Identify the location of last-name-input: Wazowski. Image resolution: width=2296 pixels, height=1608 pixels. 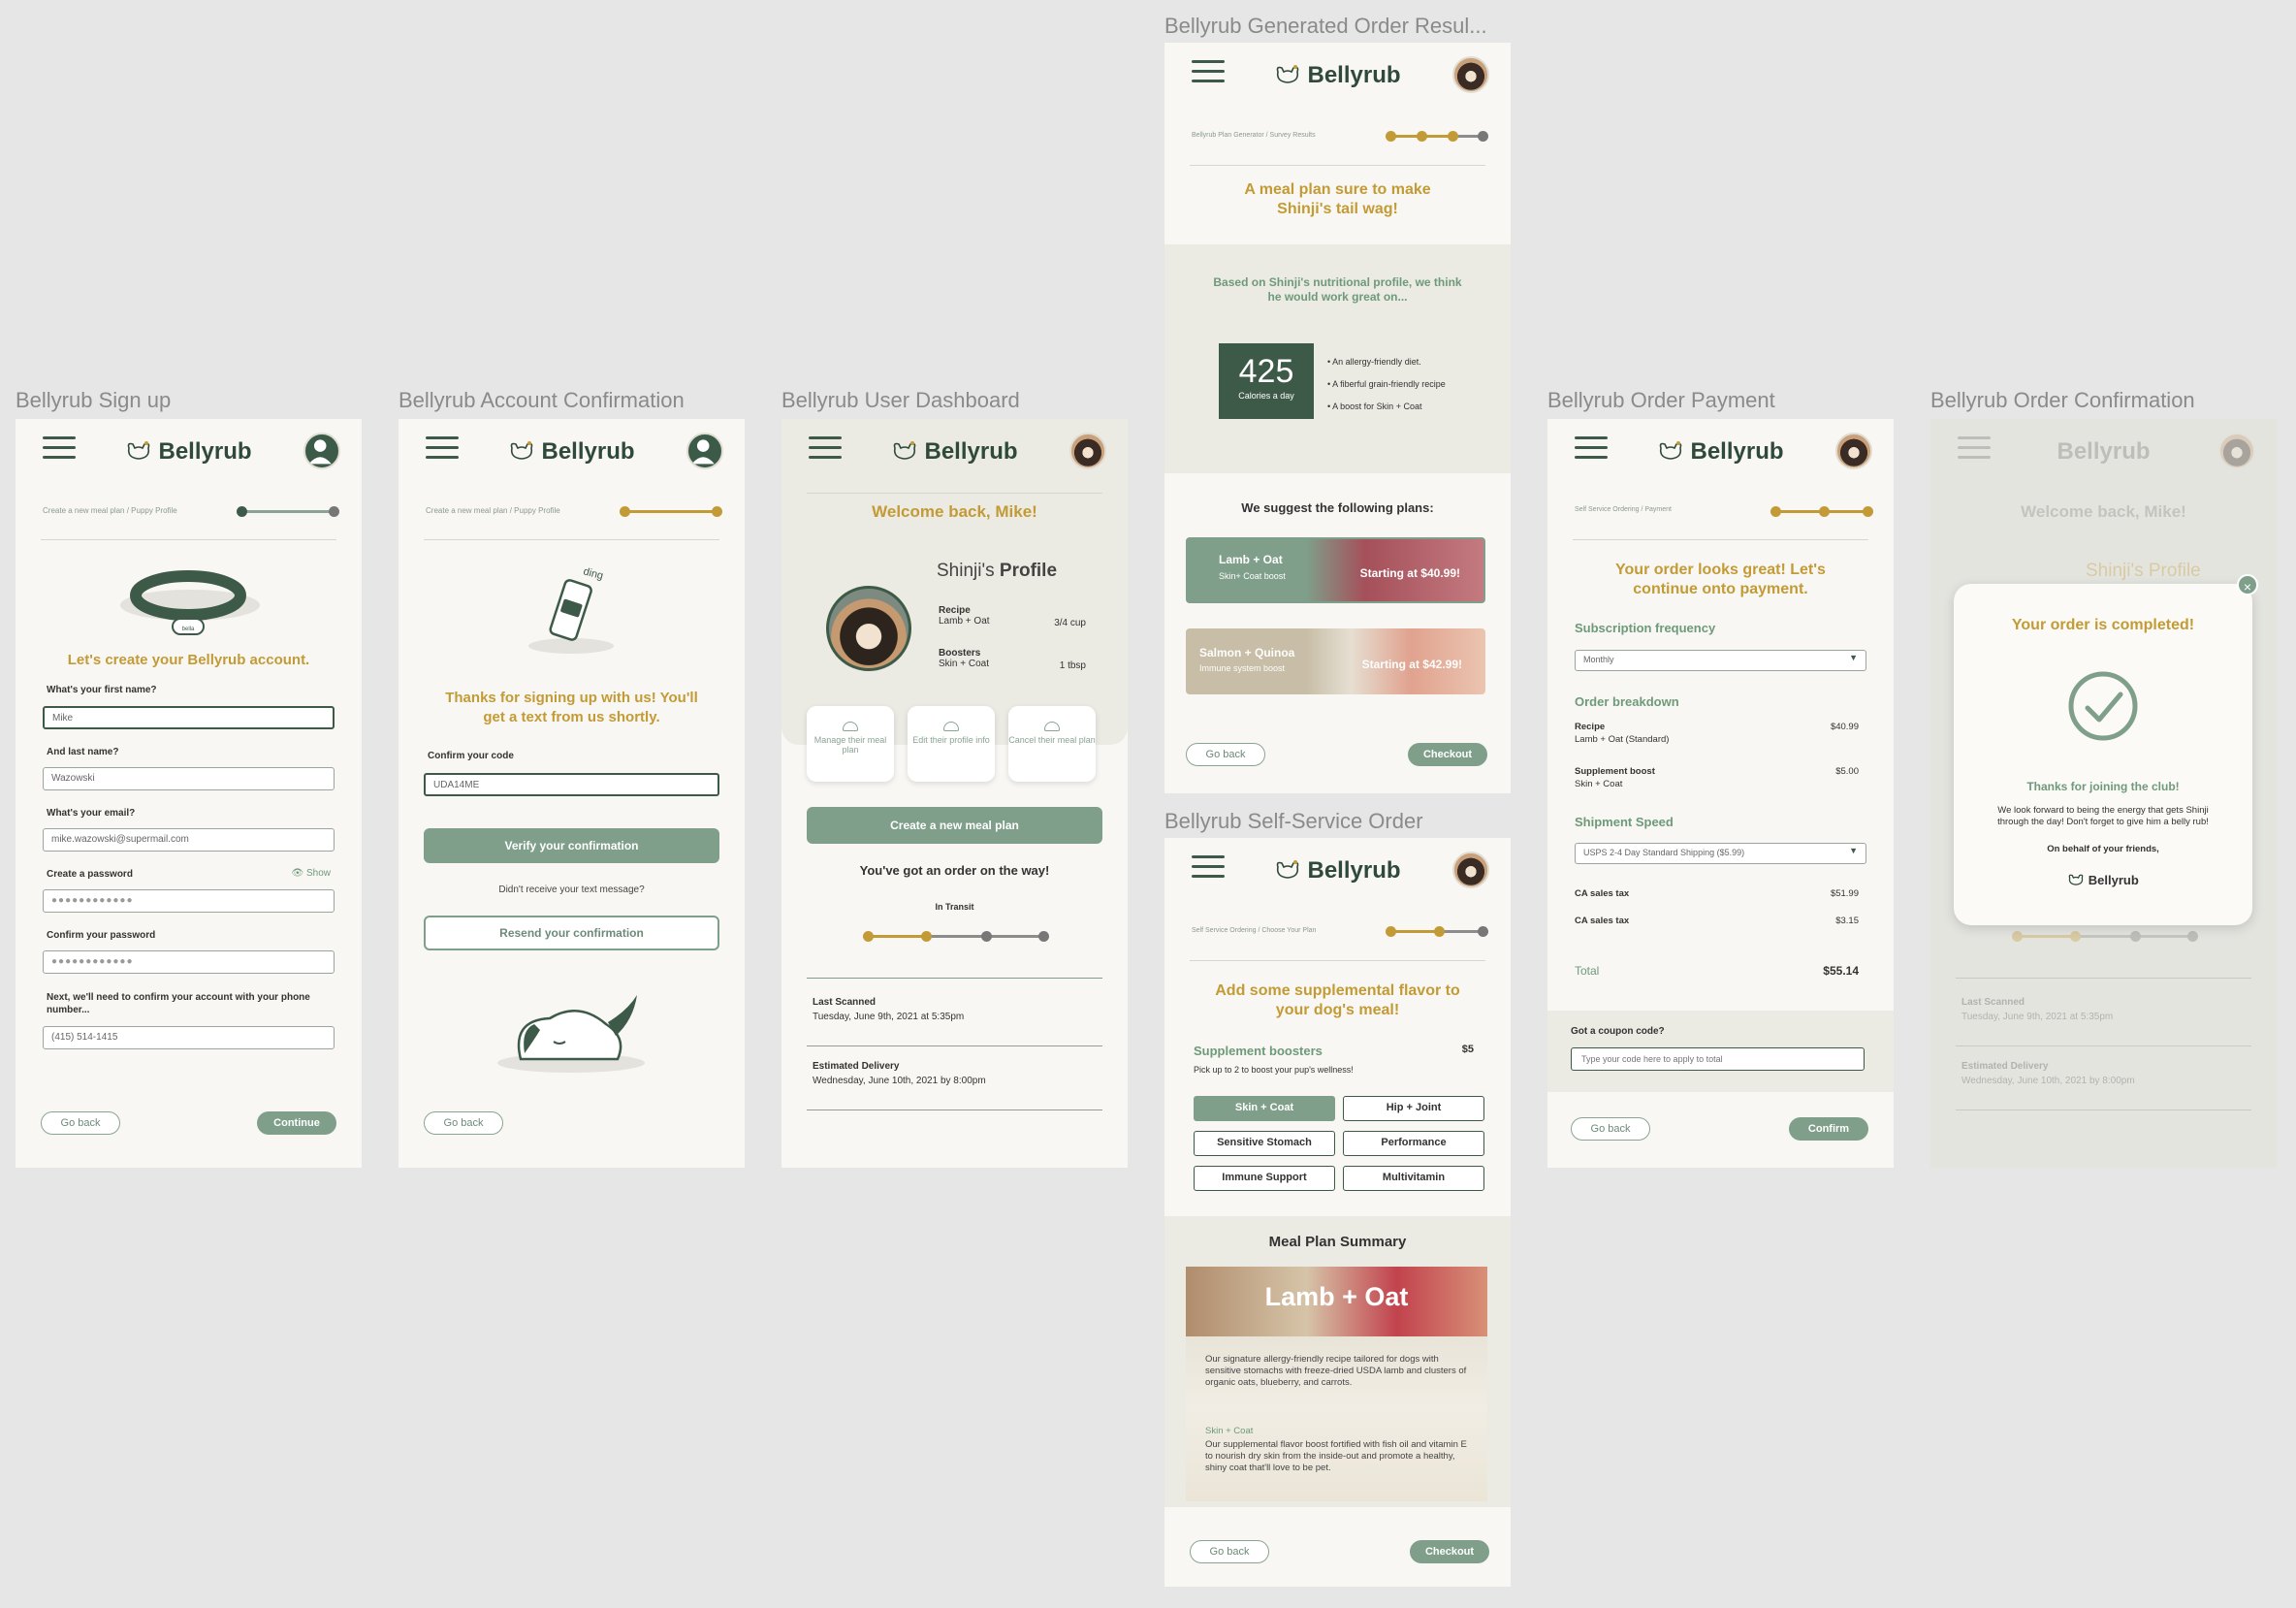
(189, 779).